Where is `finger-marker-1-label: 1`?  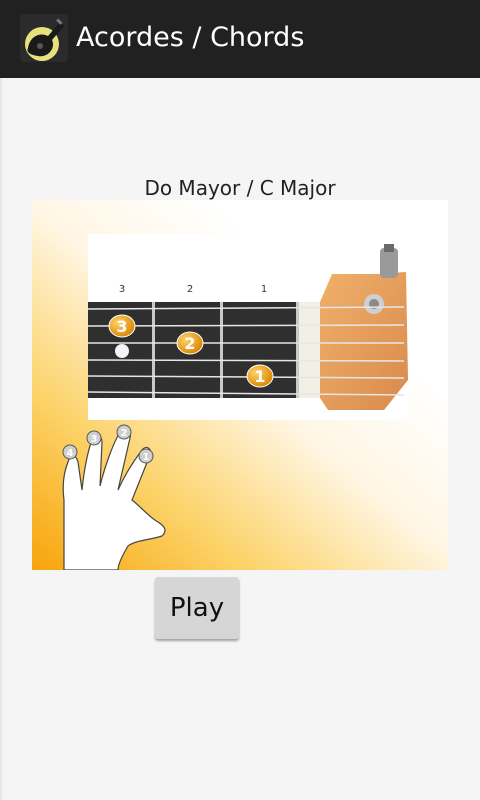
finger-marker-1-label: 1 is located at coordinates (259, 376).